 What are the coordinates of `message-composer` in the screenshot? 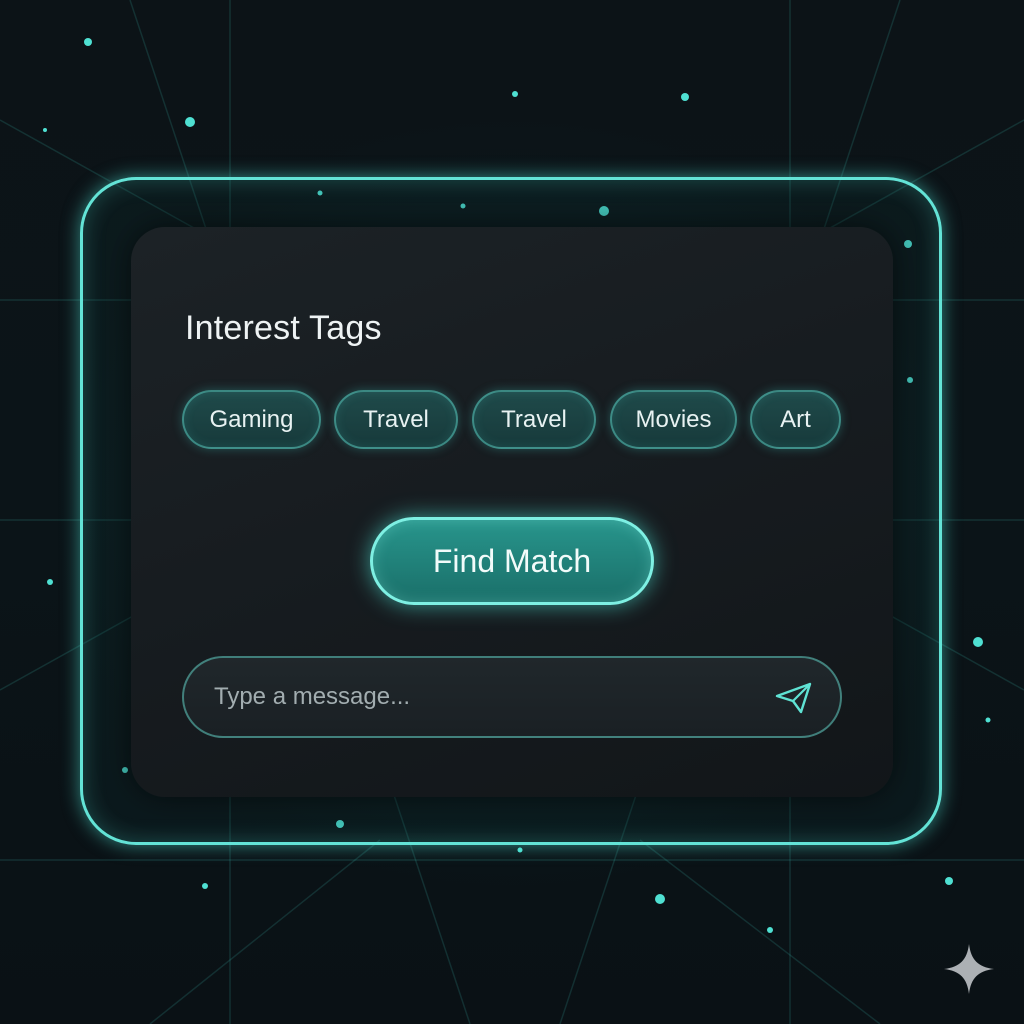 It's located at (512, 697).